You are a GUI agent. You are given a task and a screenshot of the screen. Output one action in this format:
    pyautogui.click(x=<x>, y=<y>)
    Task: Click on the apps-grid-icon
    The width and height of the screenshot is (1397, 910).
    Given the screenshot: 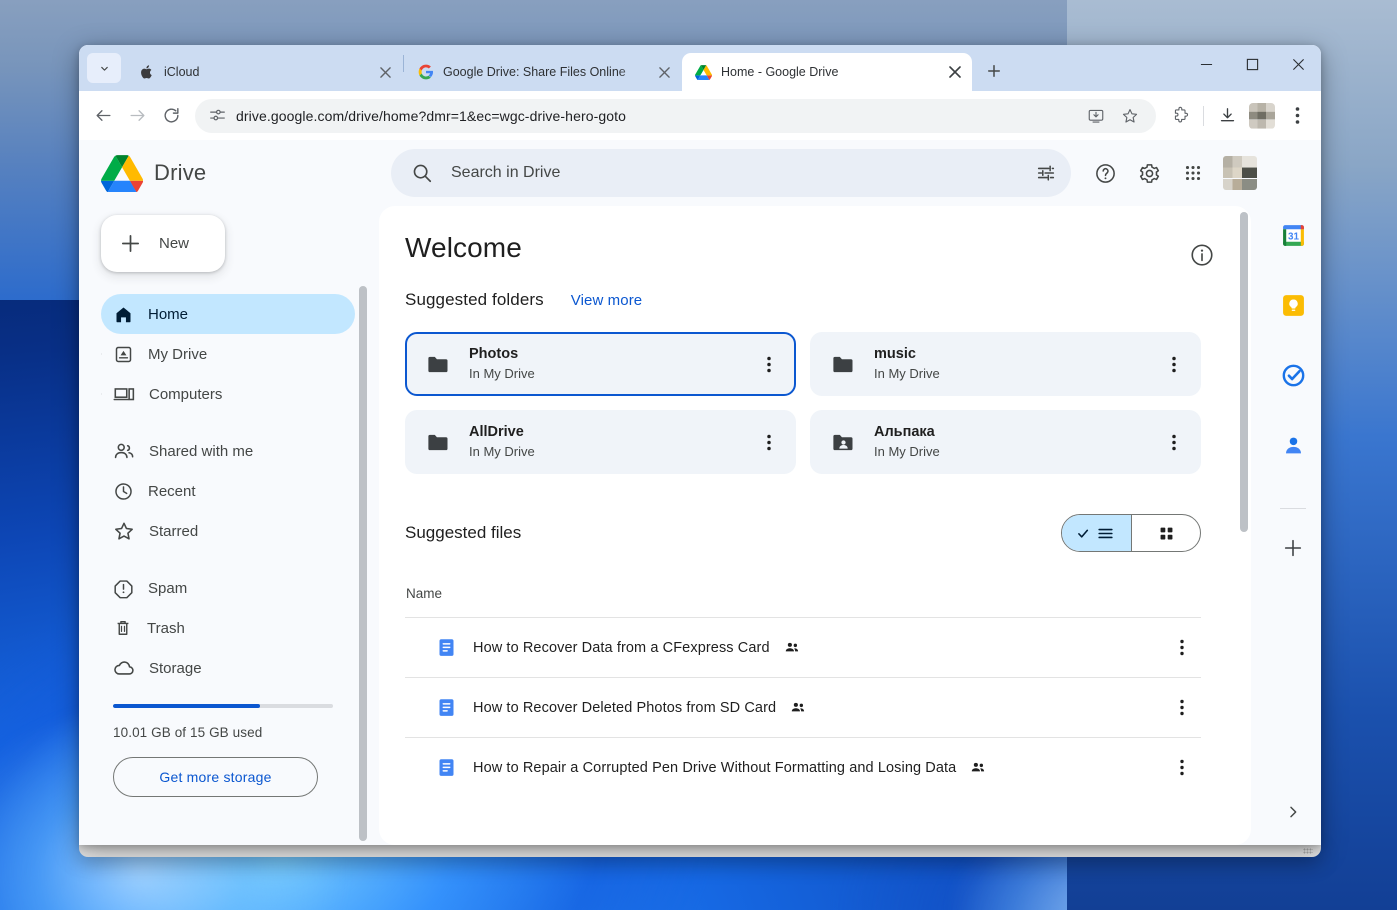 What is the action you would take?
    pyautogui.click(x=1193, y=173)
    